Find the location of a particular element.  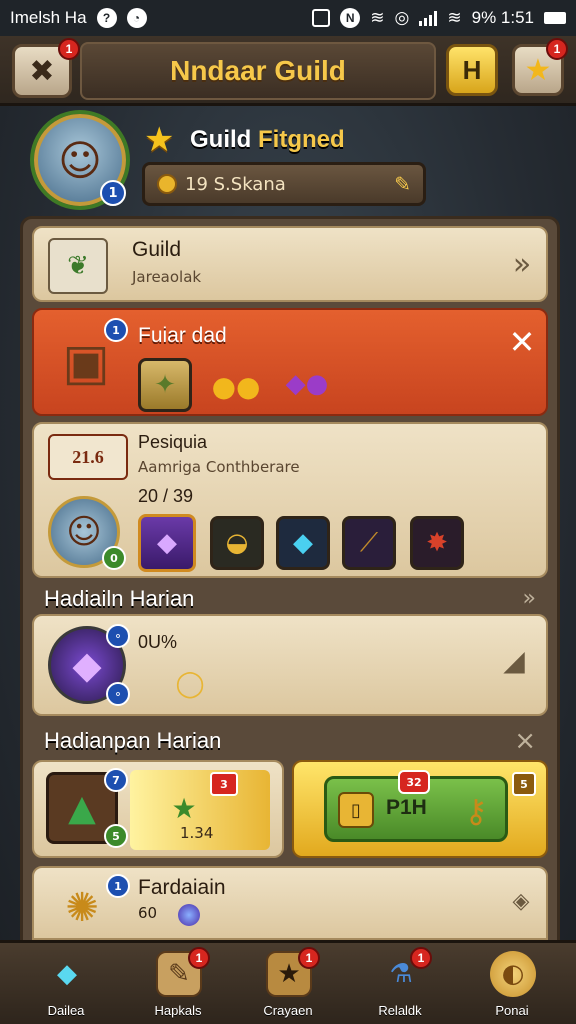

gems-coins-icon: ◆● is located at coordinates (307, 384).